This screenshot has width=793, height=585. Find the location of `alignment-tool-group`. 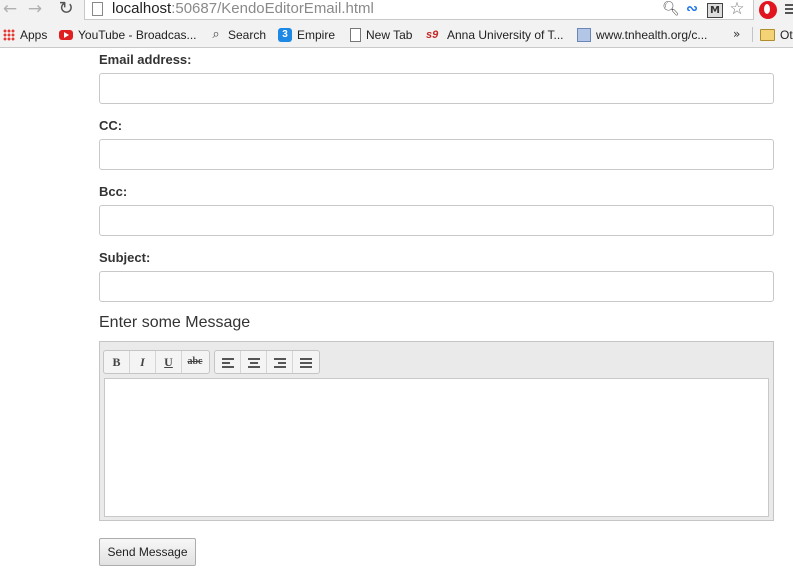

alignment-tool-group is located at coordinates (267, 362).